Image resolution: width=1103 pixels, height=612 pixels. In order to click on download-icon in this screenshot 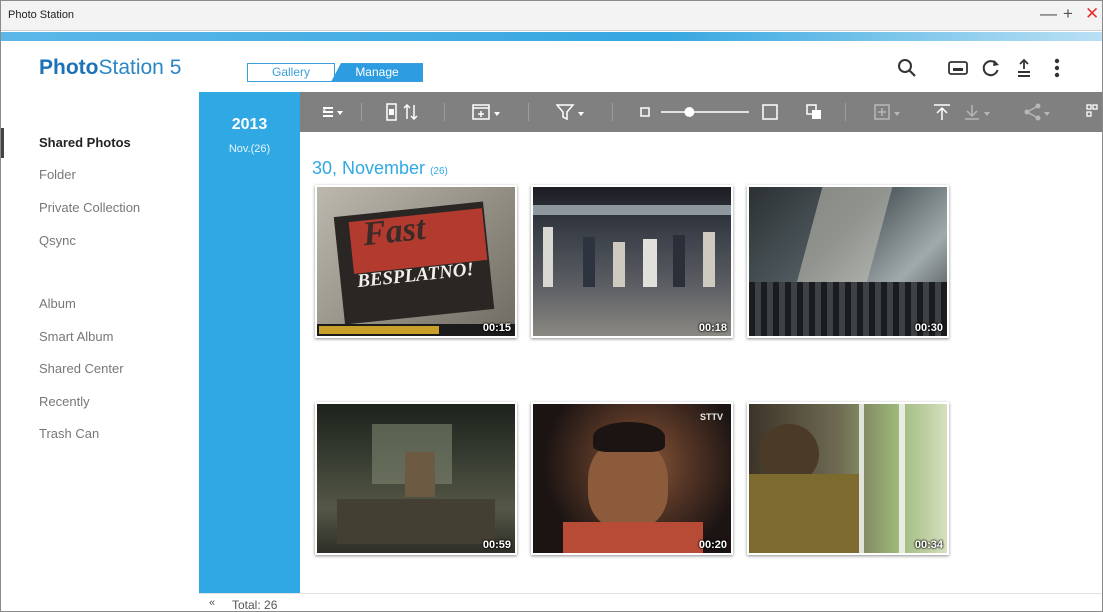, I will do `click(979, 112)`.